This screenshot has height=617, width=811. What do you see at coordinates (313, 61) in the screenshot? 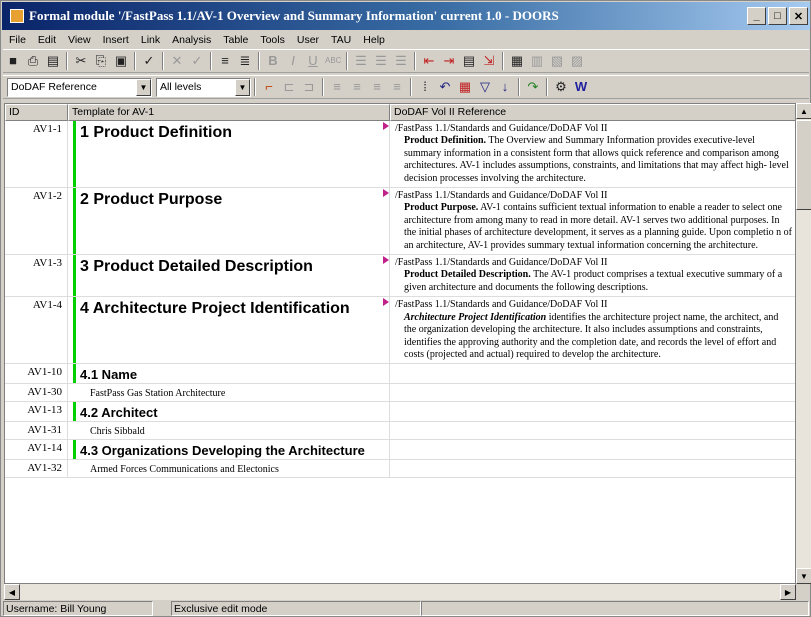
I see `underline-icon: U` at bounding box center [313, 61].